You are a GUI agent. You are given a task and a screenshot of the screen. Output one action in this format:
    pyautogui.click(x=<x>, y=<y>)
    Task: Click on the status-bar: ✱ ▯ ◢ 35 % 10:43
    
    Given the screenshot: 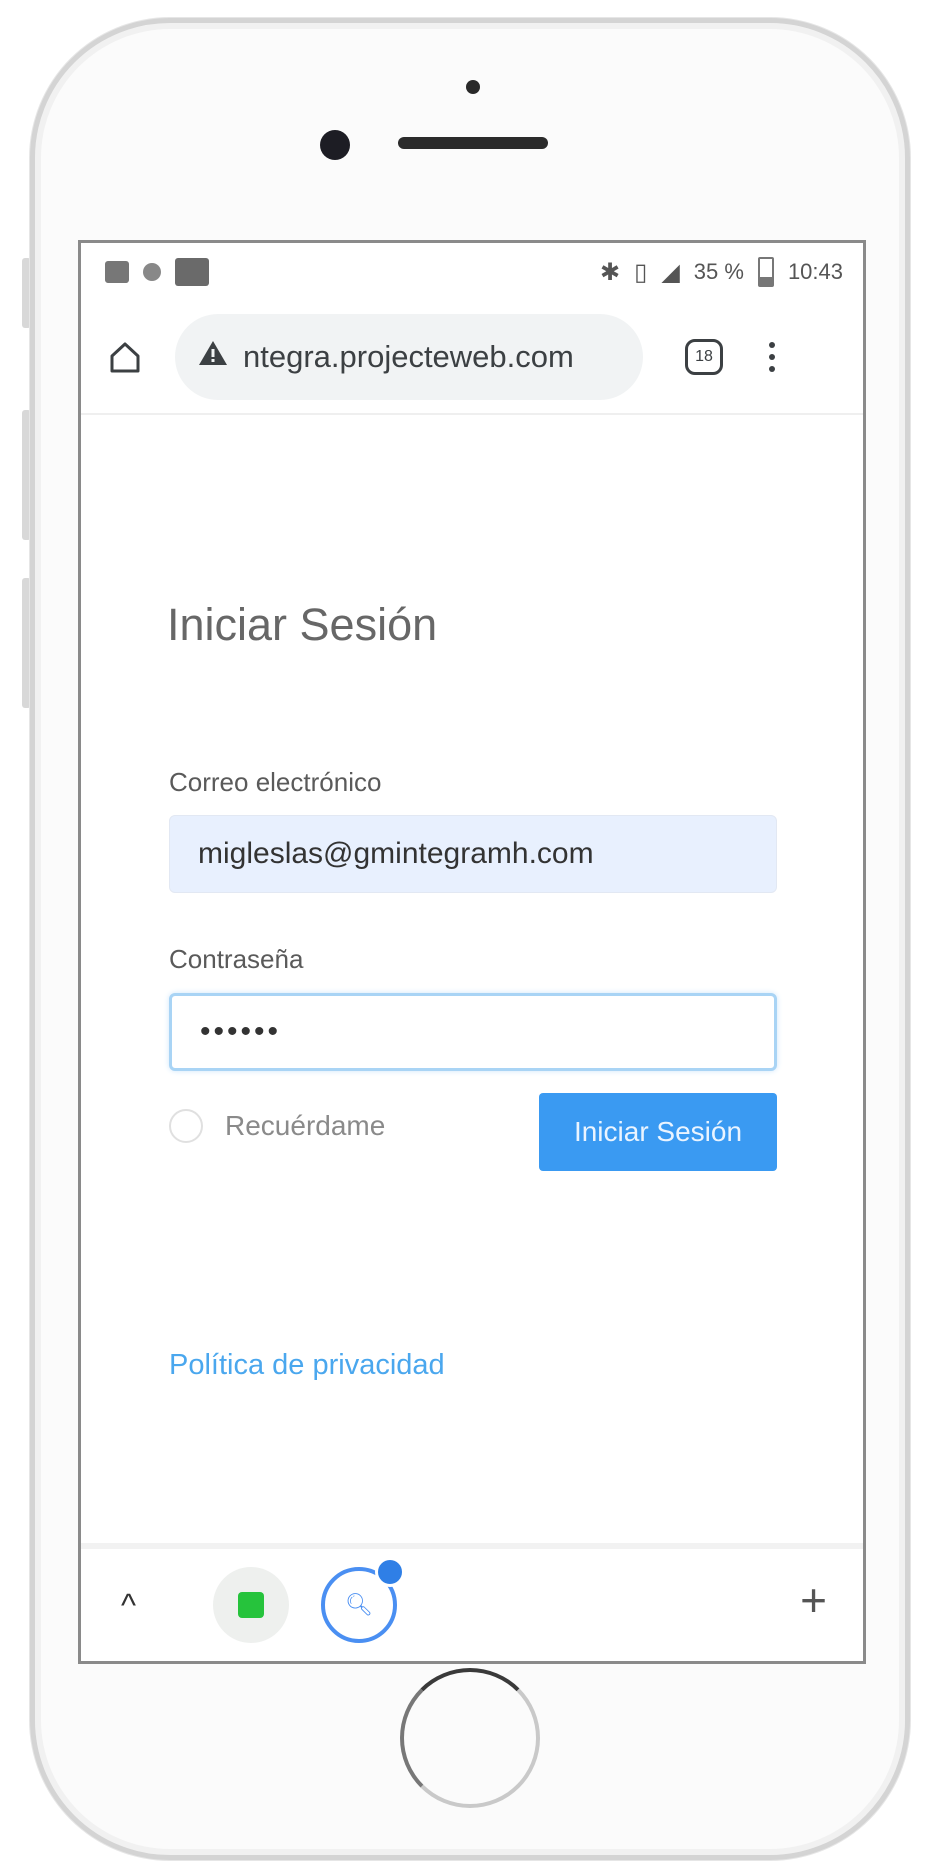 What is the action you would take?
    pyautogui.click(x=472, y=272)
    